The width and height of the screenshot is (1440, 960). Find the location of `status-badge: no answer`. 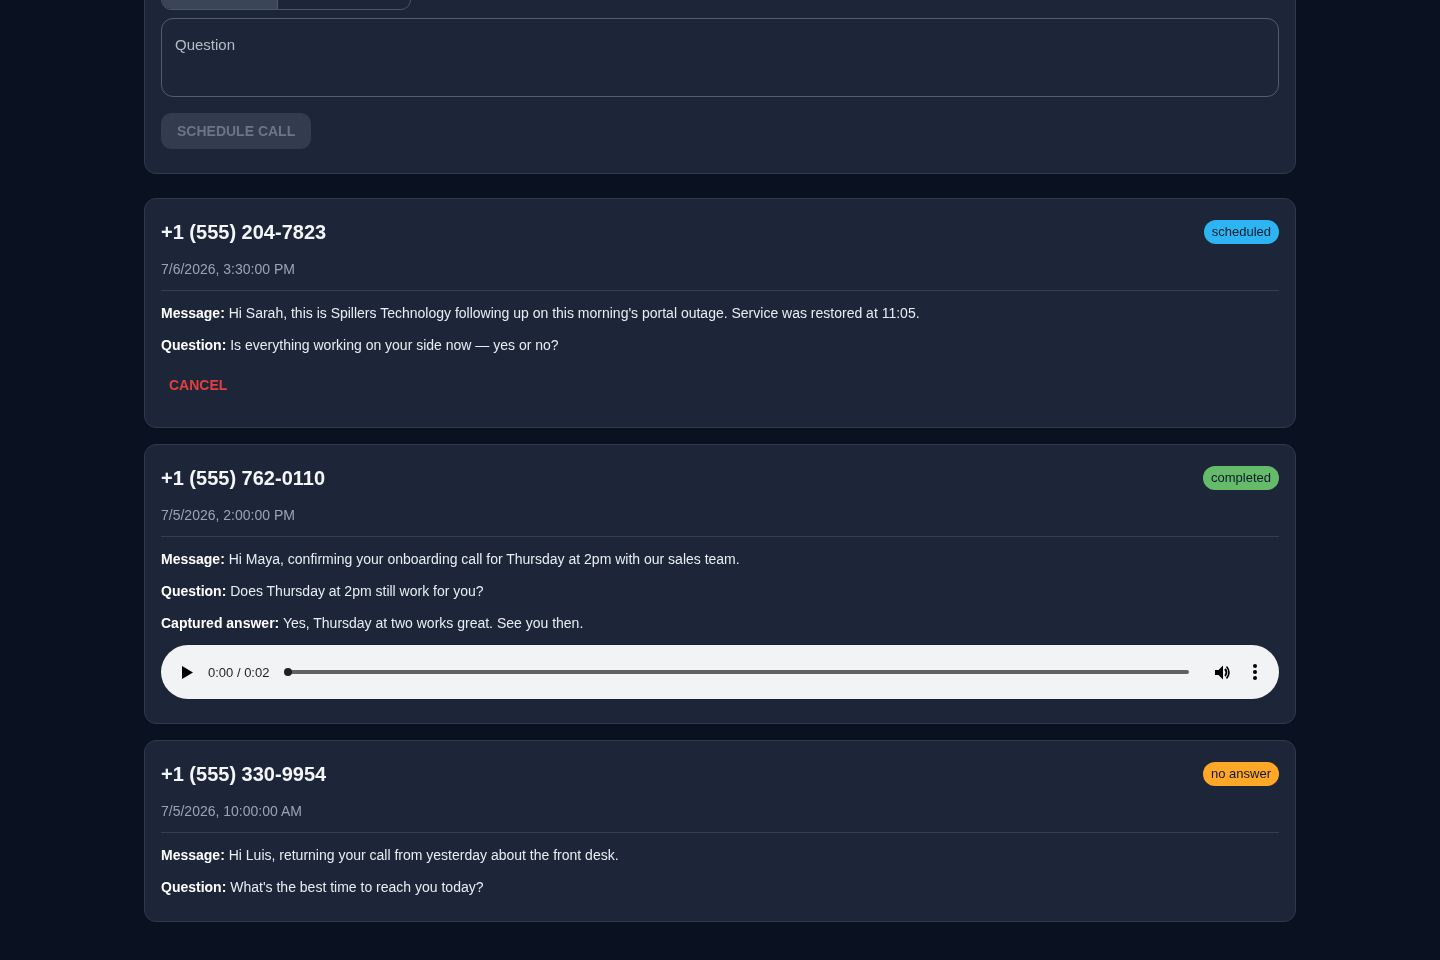

status-badge: no answer is located at coordinates (1241, 774).